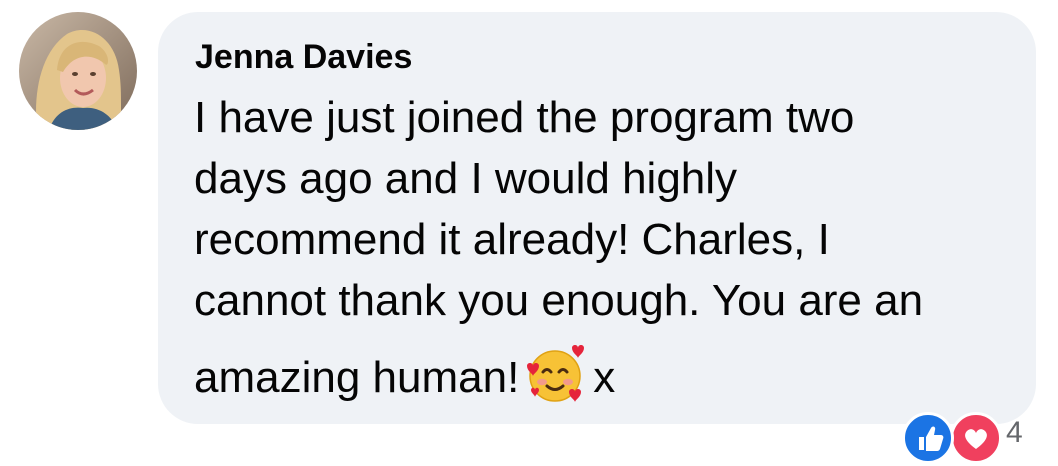  I want to click on profile-photo-icon, so click(78, 71).